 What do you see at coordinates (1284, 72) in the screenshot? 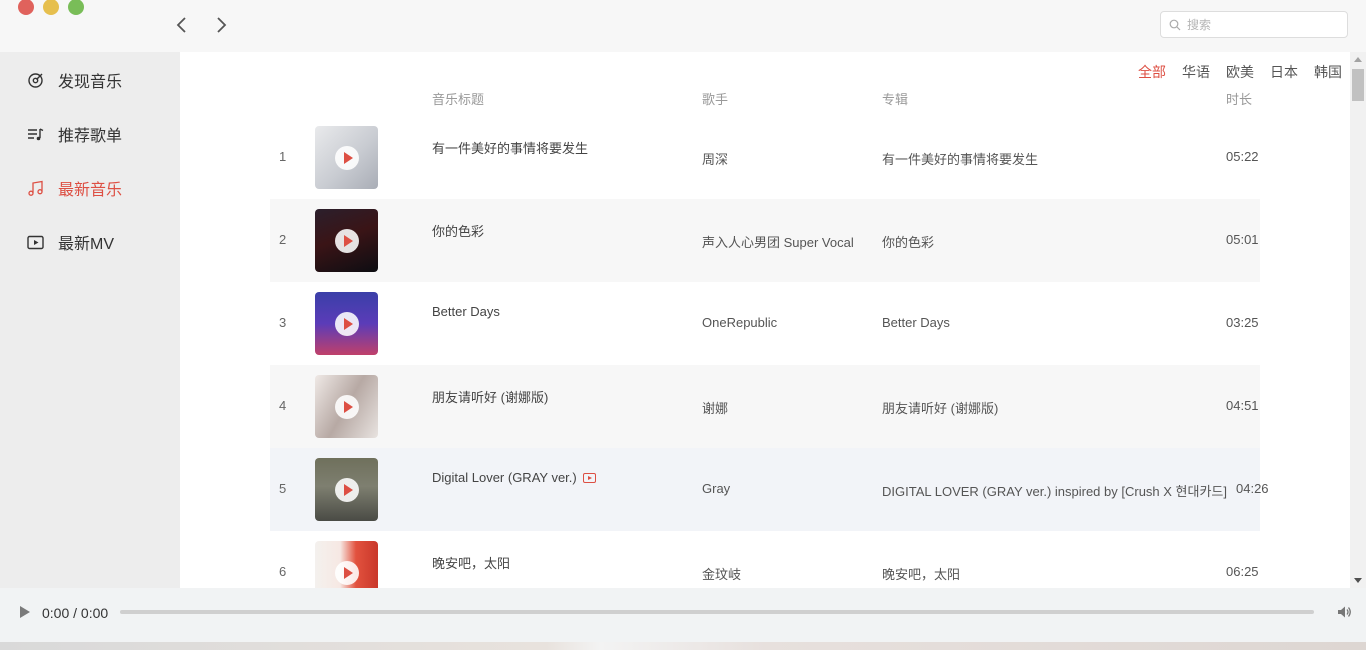
I see `filter-japan: 日本` at bounding box center [1284, 72].